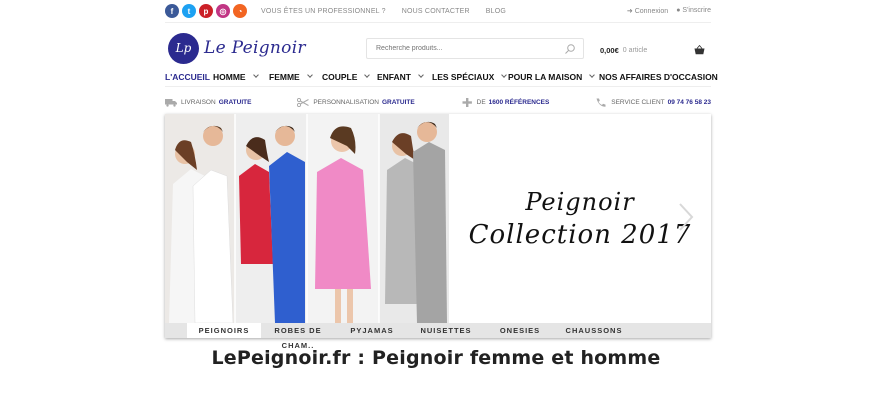 This screenshot has width=872, height=400. Describe the element at coordinates (394, 76) in the screenshot. I see `nav-label: ENFANT` at that location.